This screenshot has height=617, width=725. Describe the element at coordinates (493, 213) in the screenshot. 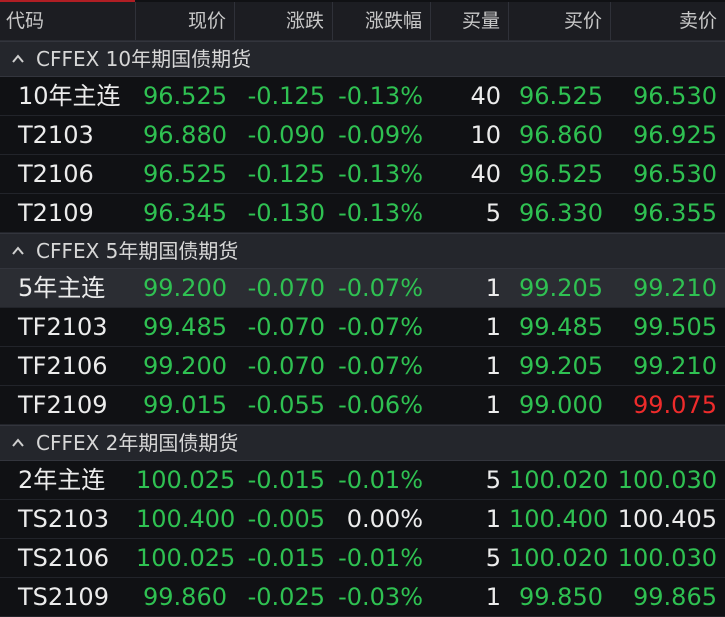

I see `cell-bid-volume: 5` at that location.